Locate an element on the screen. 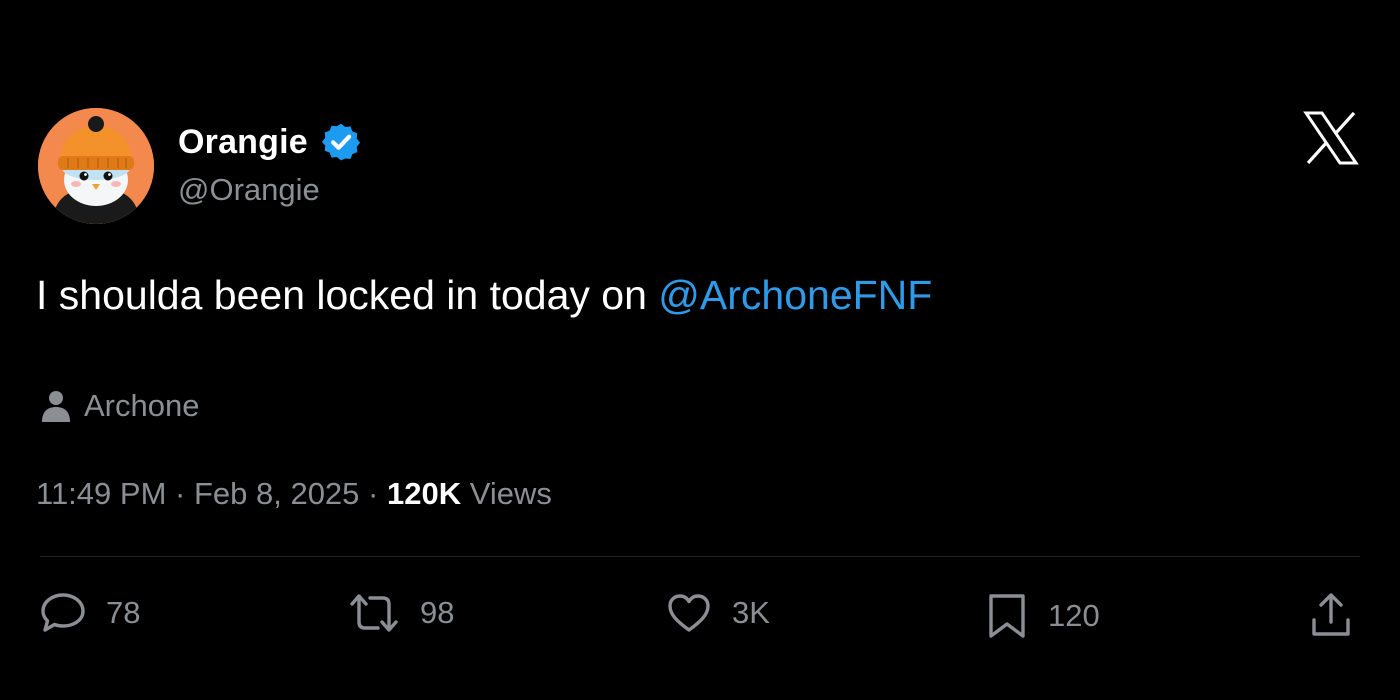  tweet-body-text: I shoulda been locked in today on is located at coordinates (347, 295).